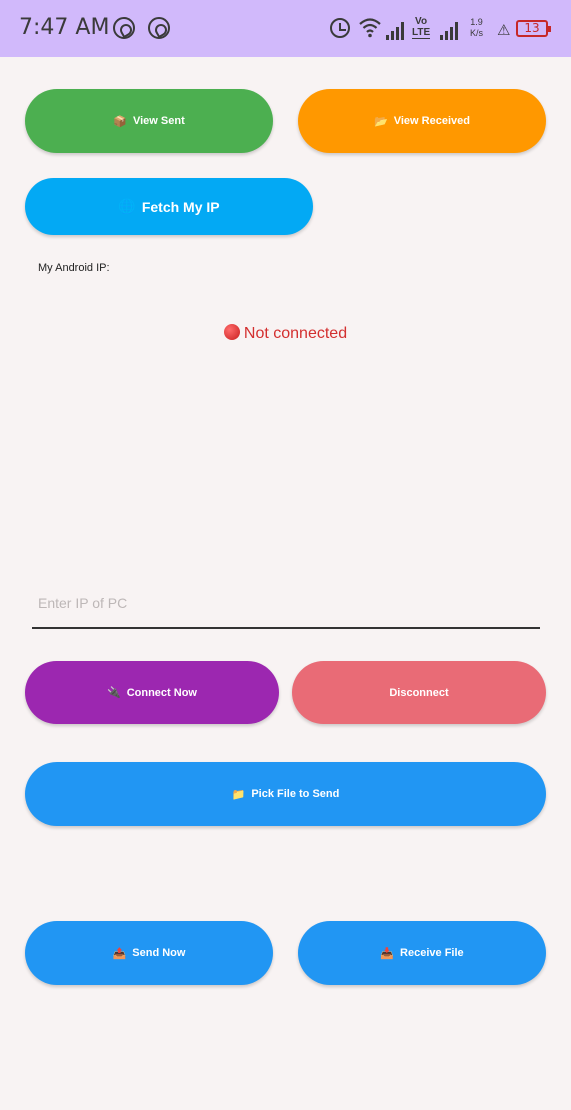 The height and width of the screenshot is (1110, 571). I want to click on connection-status-text: Not connected, so click(295, 333).